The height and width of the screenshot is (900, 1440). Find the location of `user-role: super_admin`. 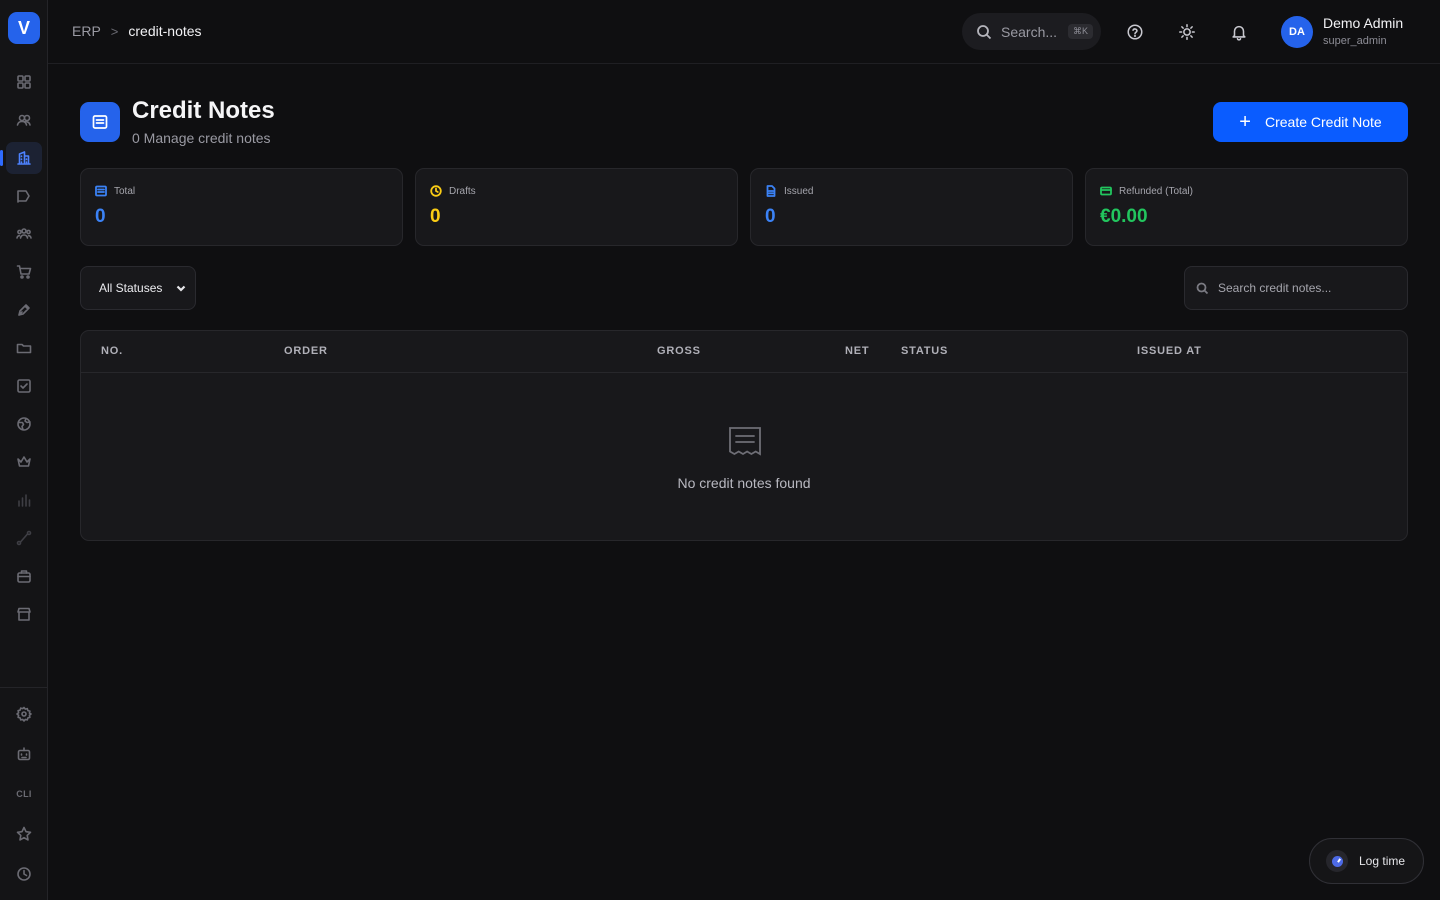

user-role: super_admin is located at coordinates (1355, 41).